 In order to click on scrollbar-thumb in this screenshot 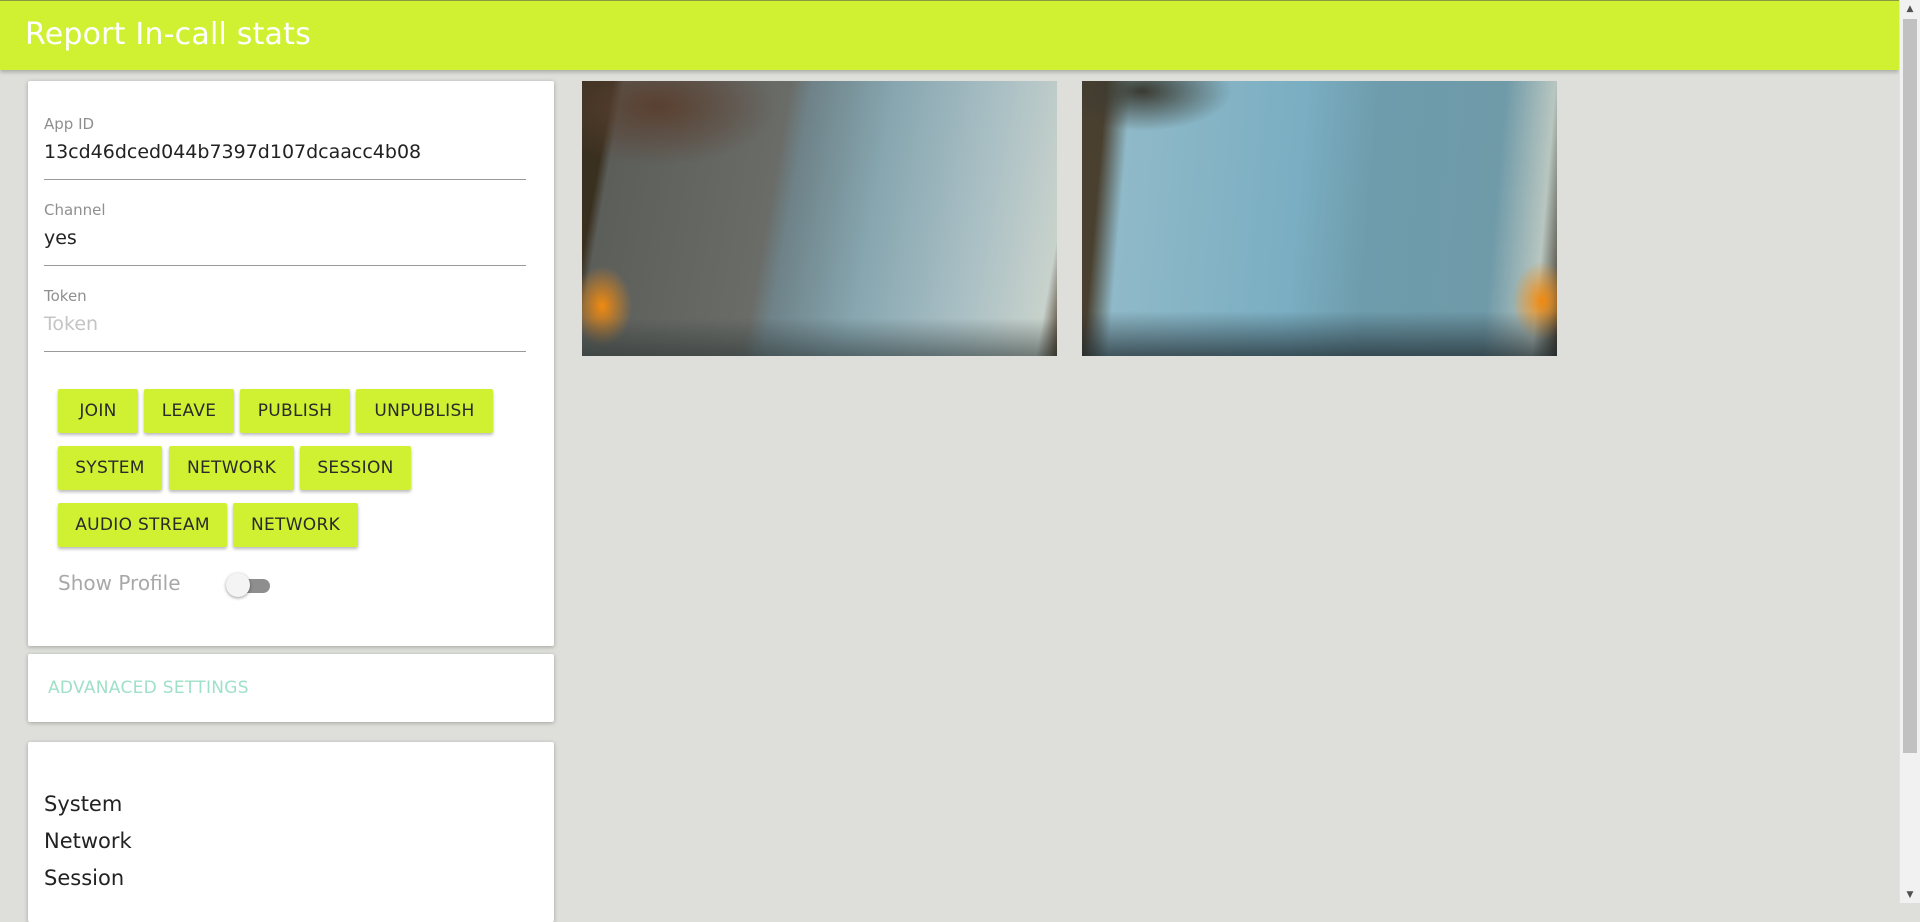, I will do `click(1910, 386)`.